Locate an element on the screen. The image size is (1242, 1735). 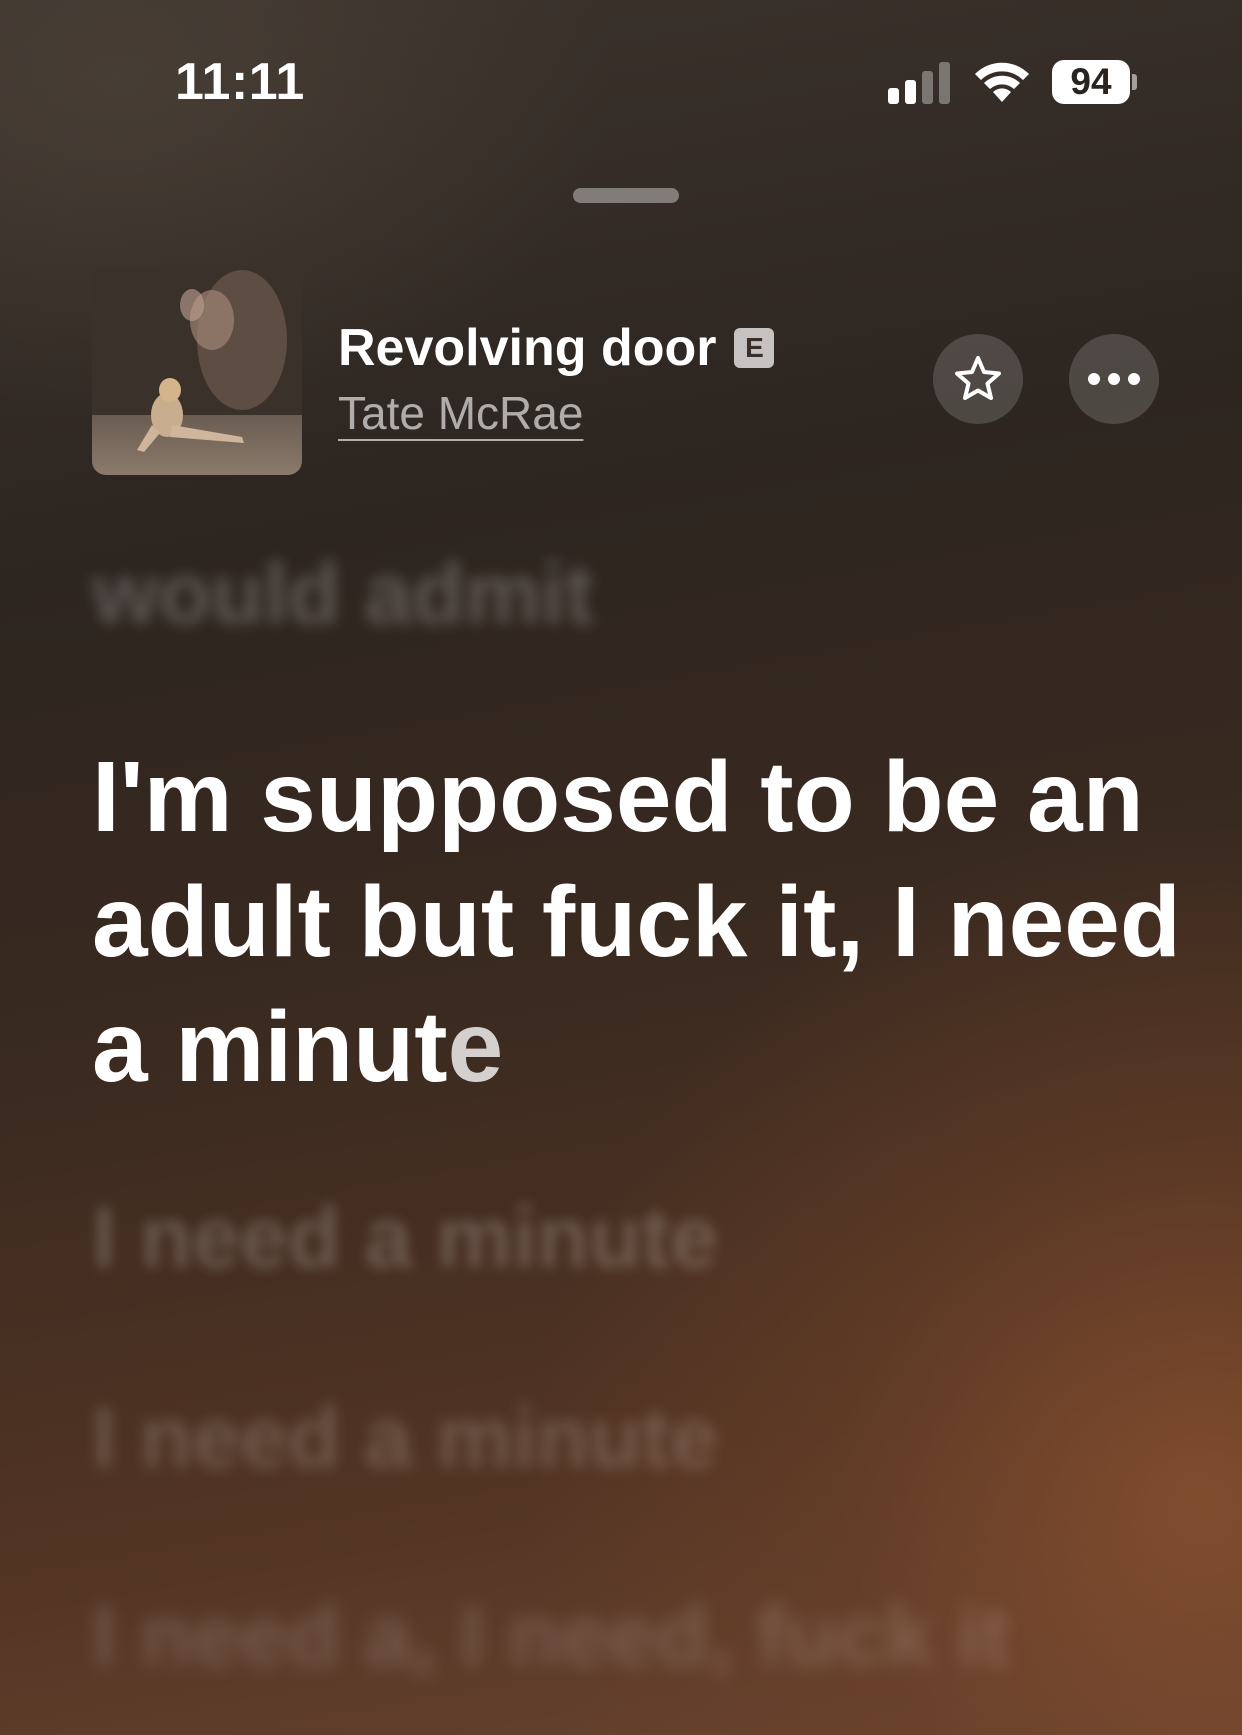
battery-indicator: 94 is located at coordinates (1094, 83).